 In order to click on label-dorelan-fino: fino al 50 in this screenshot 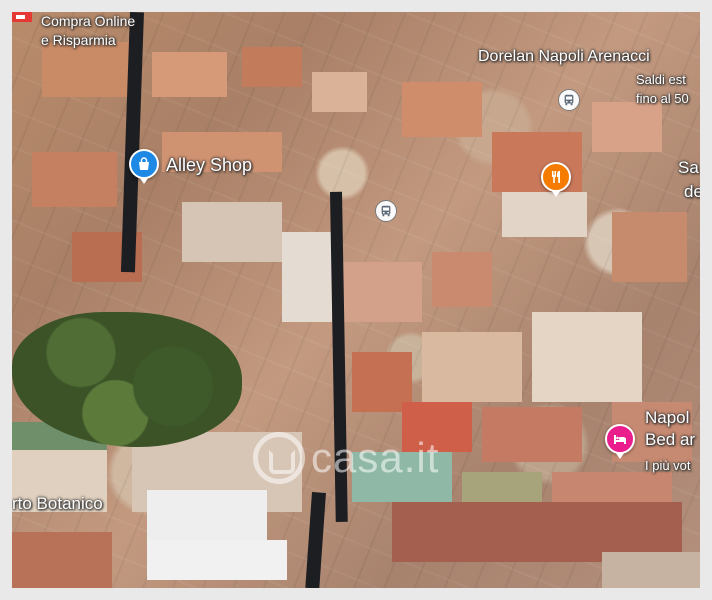, I will do `click(662, 98)`.